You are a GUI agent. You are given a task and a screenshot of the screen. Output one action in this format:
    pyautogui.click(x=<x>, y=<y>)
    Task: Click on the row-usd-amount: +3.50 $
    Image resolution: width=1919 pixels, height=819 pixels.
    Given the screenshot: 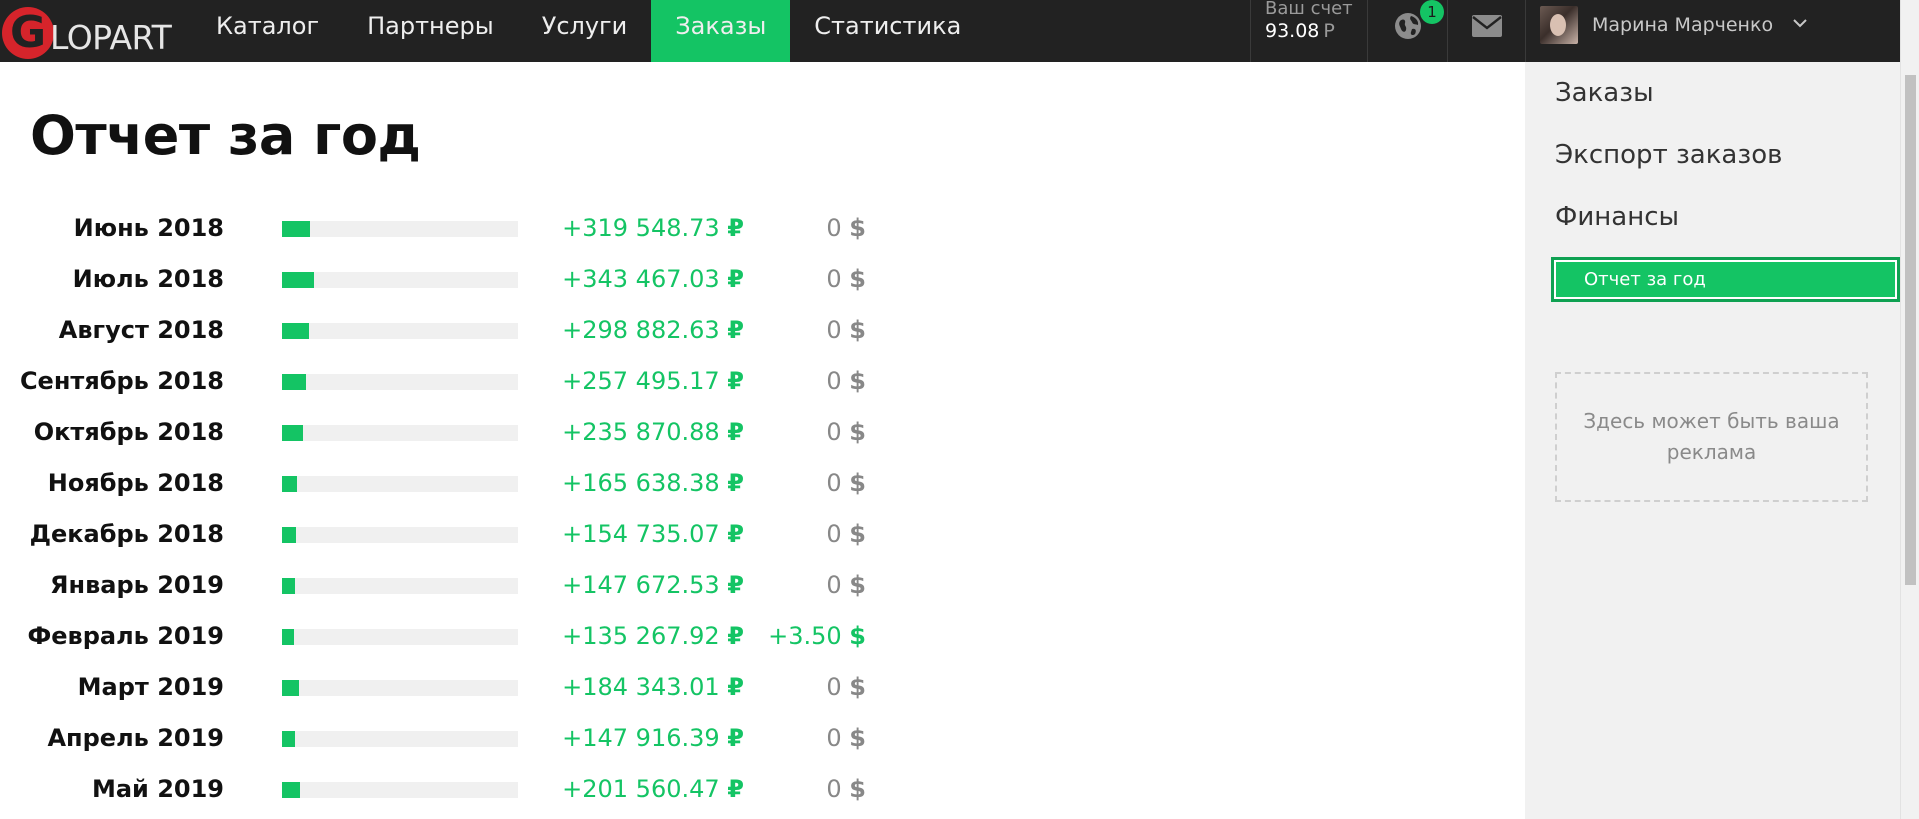 What is the action you would take?
    pyautogui.click(x=817, y=636)
    